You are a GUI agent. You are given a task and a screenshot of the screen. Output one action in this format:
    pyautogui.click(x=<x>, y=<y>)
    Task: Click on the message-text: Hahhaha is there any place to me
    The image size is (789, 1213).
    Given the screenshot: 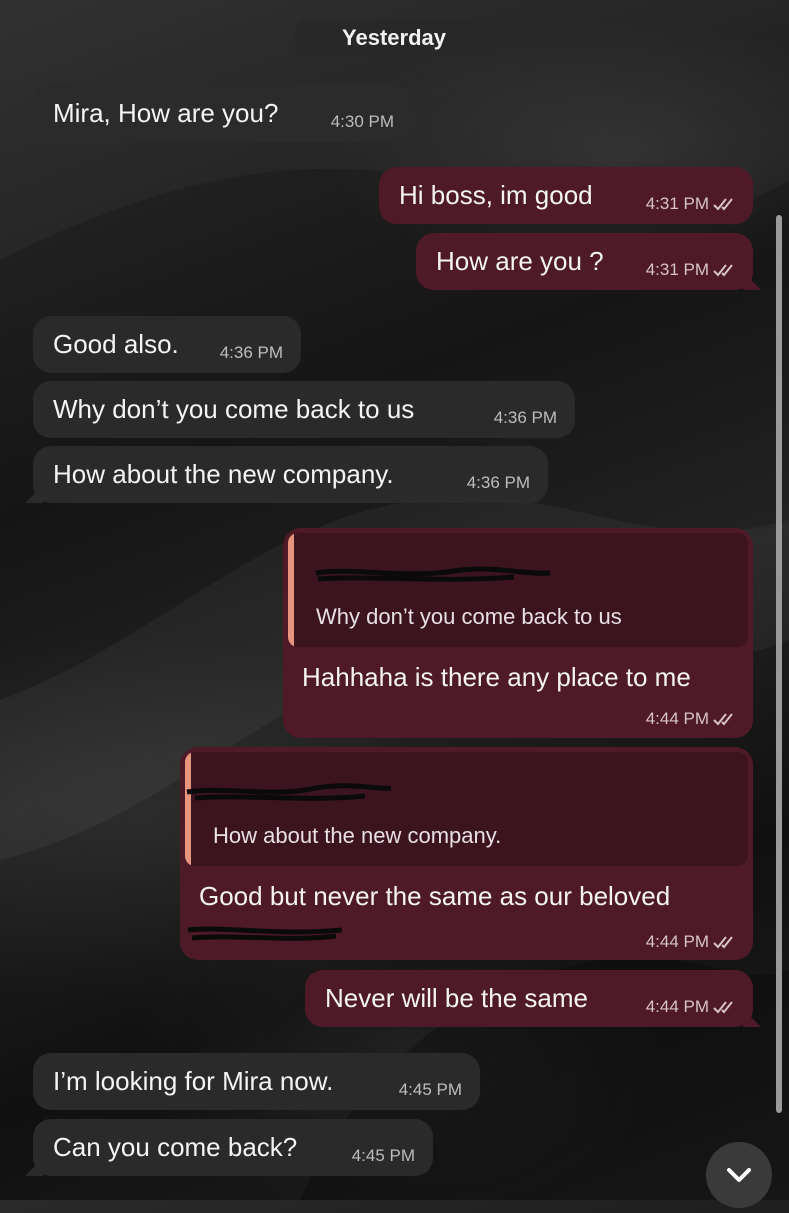 What is the action you would take?
    pyautogui.click(x=496, y=677)
    